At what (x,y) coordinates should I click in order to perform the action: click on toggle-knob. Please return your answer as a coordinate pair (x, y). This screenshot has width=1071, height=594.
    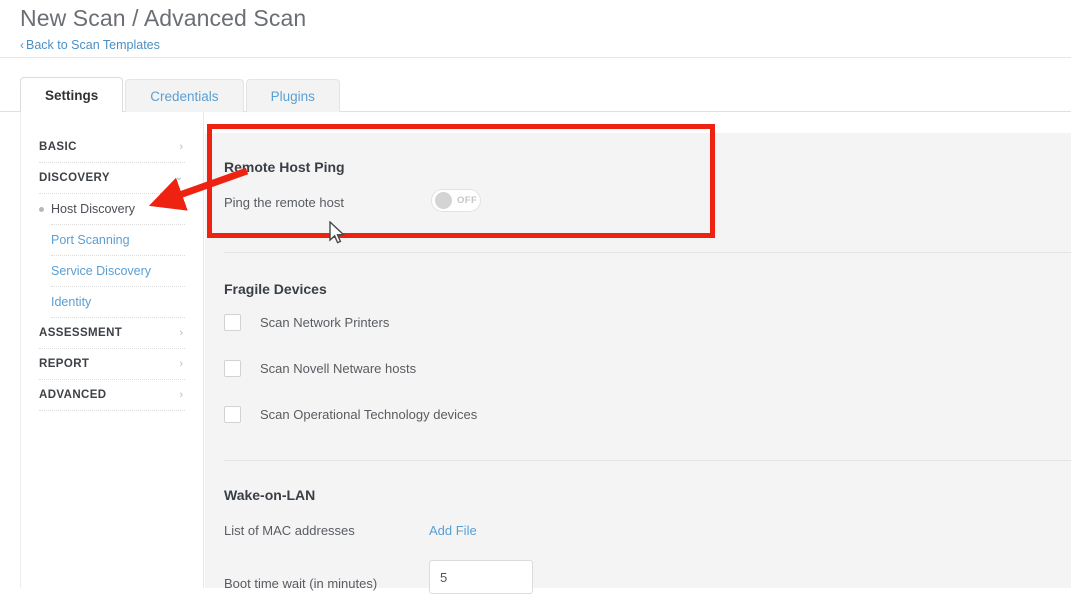
    Looking at the image, I should click on (443, 200).